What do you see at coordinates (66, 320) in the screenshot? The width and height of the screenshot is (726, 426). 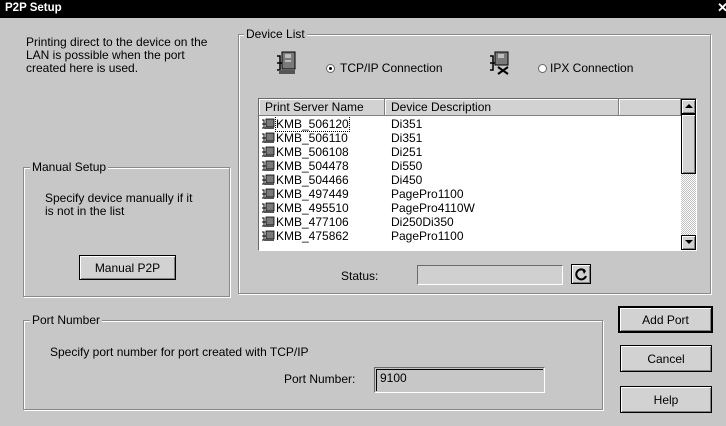 I see `port-number-legend: Port Number` at bounding box center [66, 320].